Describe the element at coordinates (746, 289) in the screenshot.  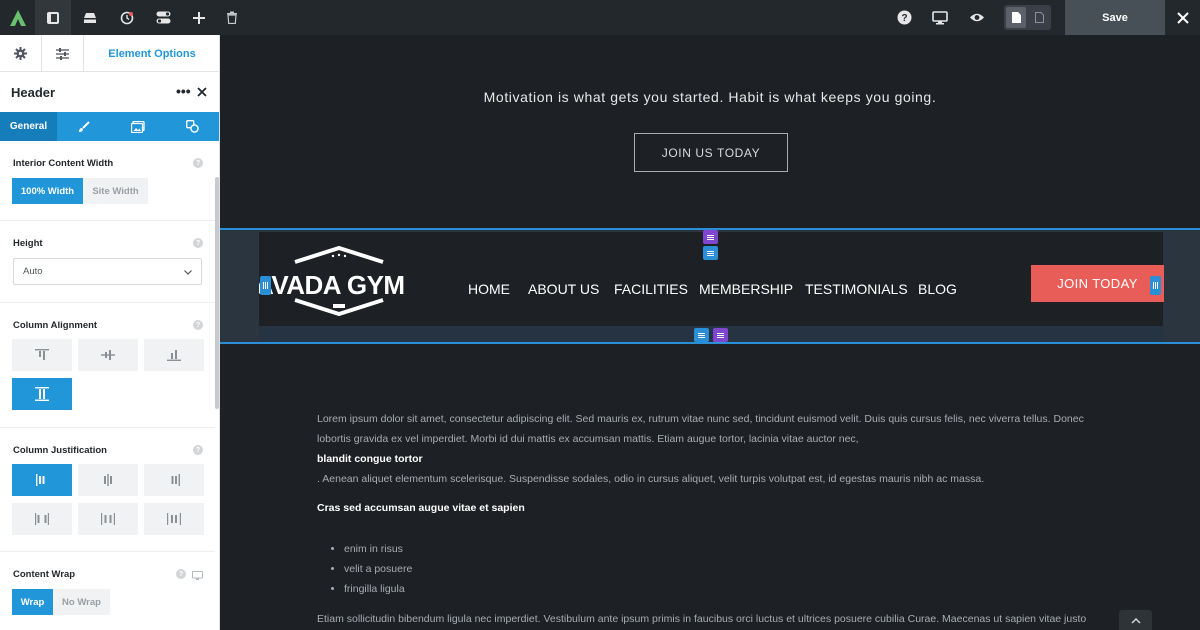
I see `nav-membership: MEMBERSHIP` at that location.